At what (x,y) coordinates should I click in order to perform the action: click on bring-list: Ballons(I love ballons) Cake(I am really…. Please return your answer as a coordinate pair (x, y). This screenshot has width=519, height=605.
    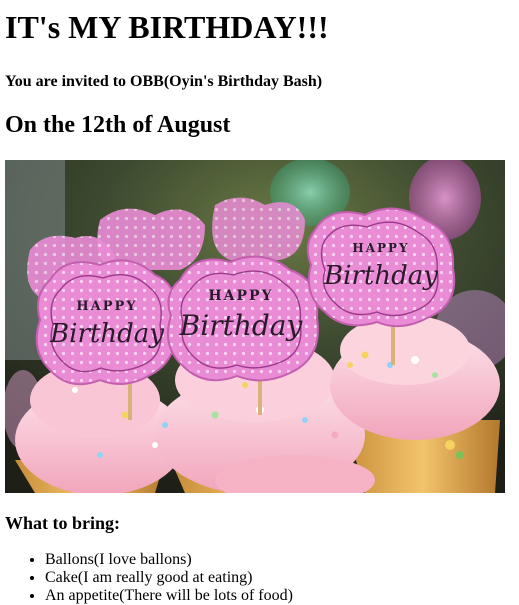
    Looking at the image, I should click on (259, 578).